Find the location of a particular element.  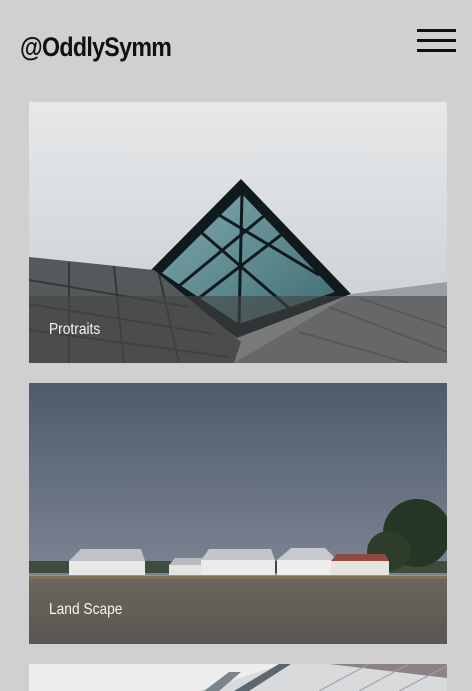

menu-icon-bar-middle is located at coordinates (436, 40).